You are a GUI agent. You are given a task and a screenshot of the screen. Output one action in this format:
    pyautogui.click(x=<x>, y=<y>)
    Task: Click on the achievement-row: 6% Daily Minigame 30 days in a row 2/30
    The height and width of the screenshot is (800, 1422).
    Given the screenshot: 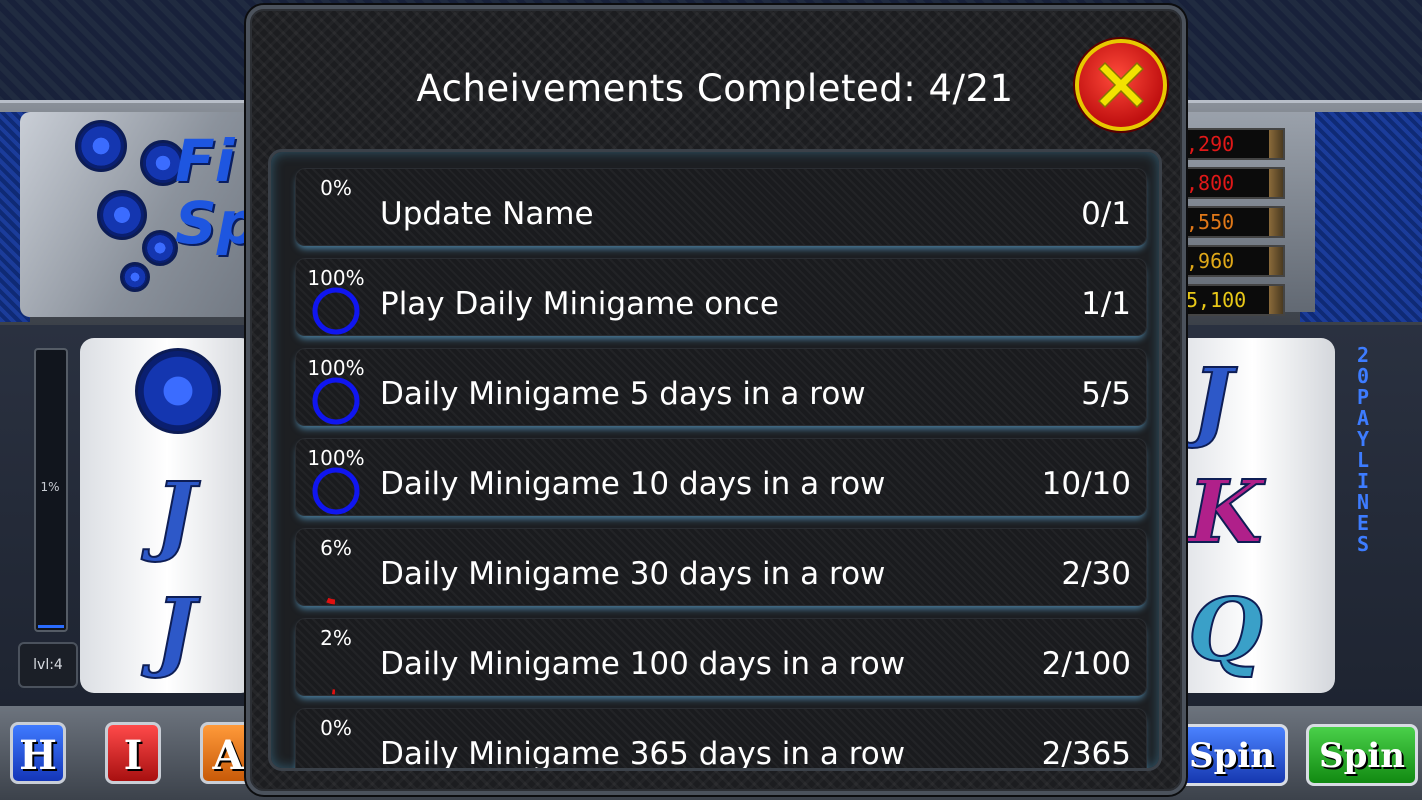 What is the action you would take?
    pyautogui.click(x=721, y=567)
    